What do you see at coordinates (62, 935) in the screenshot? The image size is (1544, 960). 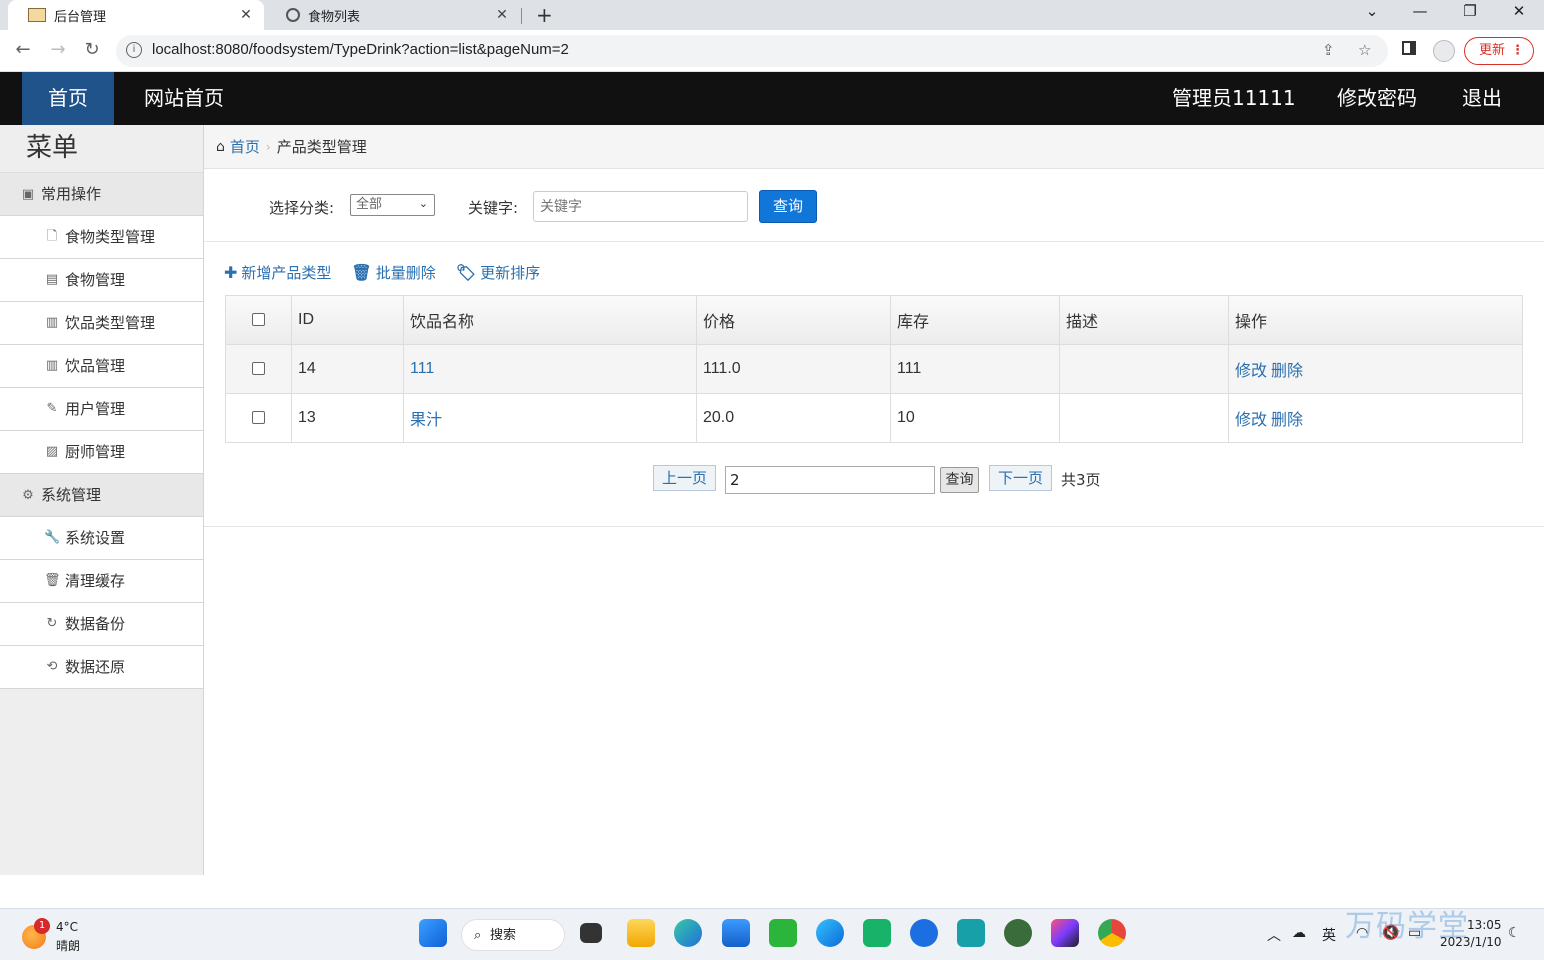 I see `weather-widget: 1 4°C 晴朗` at bounding box center [62, 935].